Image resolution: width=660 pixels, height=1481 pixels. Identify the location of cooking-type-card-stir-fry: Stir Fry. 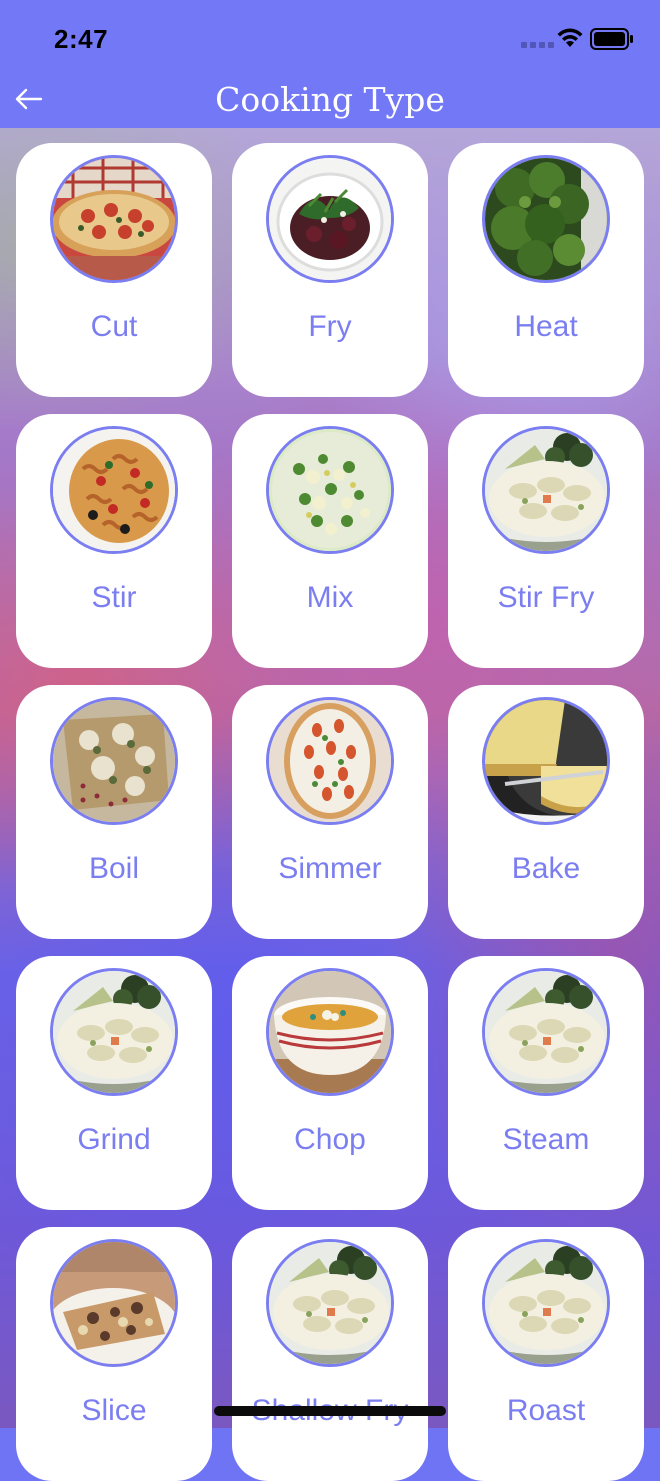
(546, 541).